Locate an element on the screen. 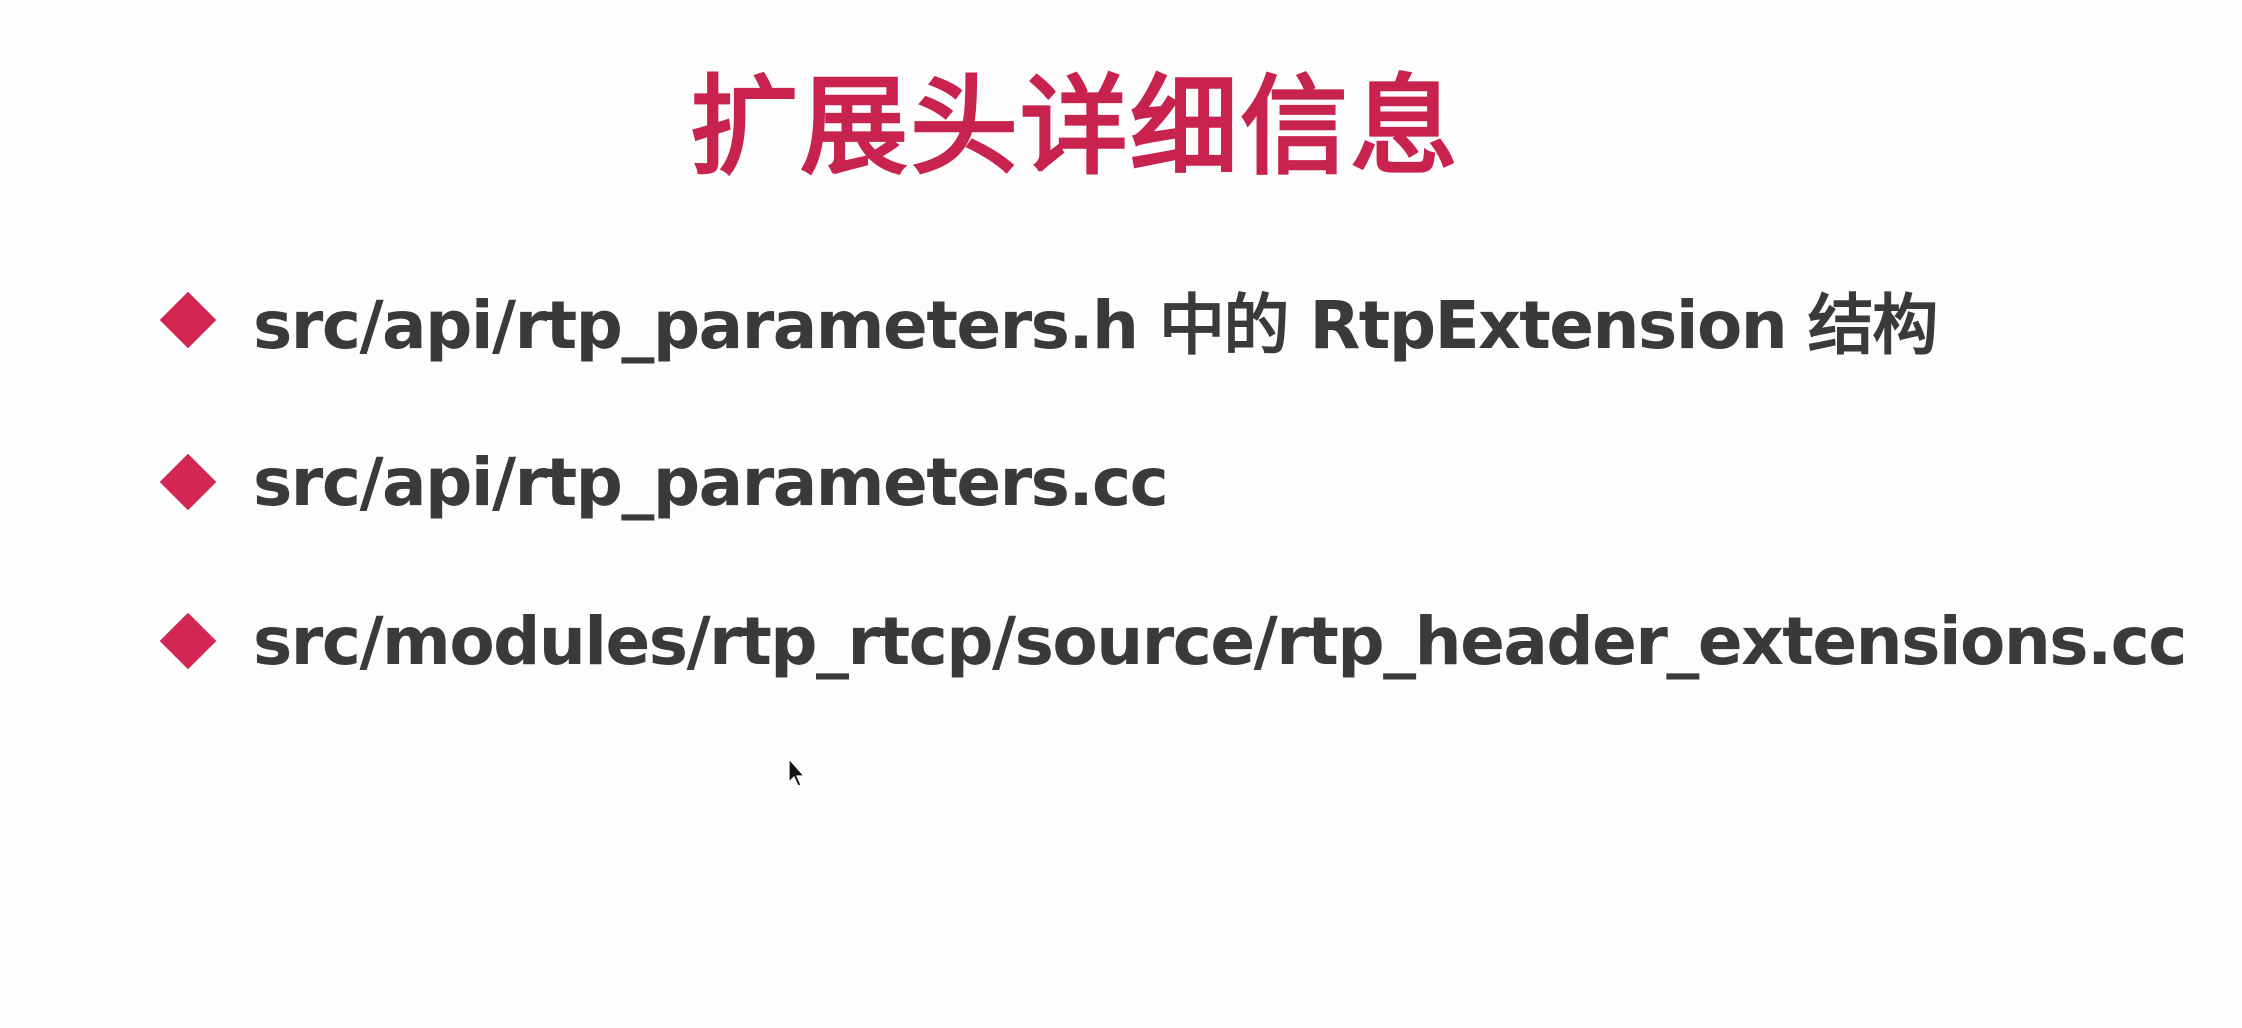  bullet-item: src/api/rtp_parameters.cc is located at coordinates (663, 482).